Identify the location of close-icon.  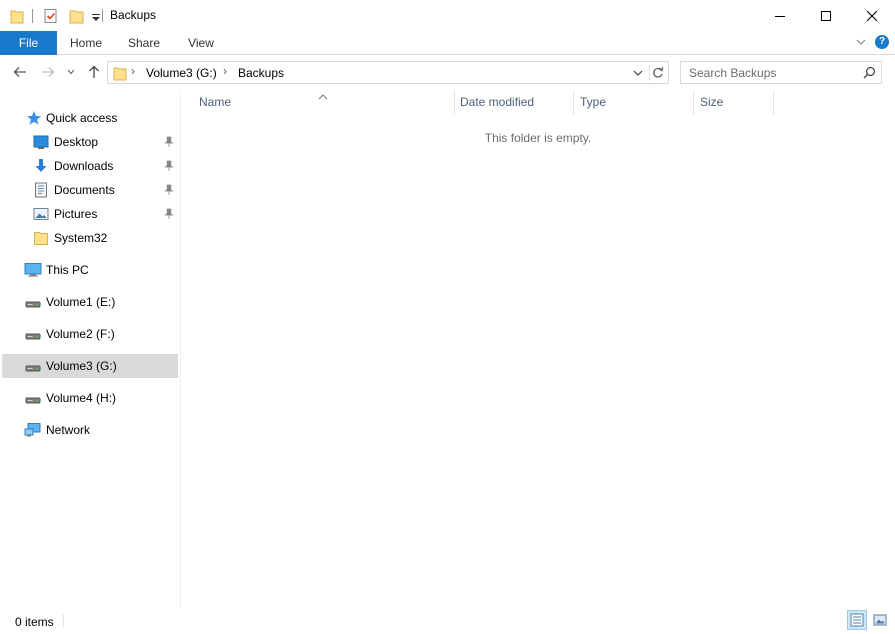
(872, 15).